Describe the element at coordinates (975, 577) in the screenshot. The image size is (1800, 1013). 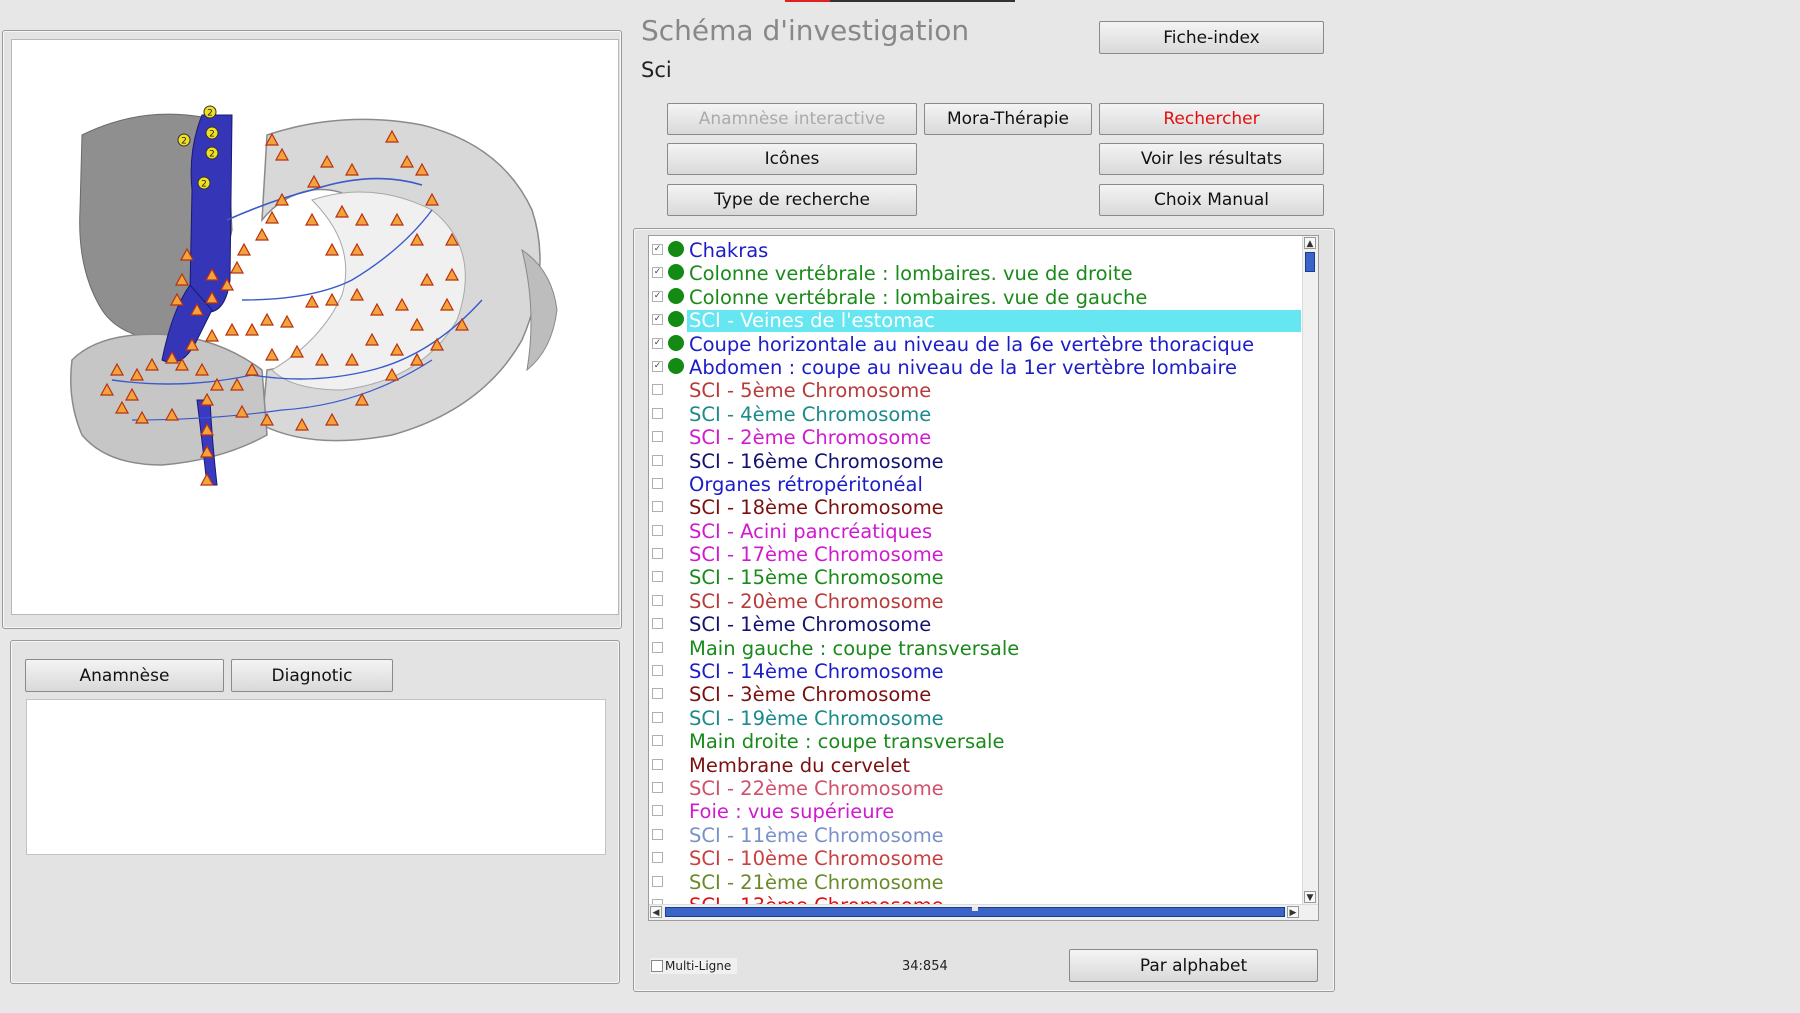
I see `list-item: SCI - 15ème Chromosome` at that location.